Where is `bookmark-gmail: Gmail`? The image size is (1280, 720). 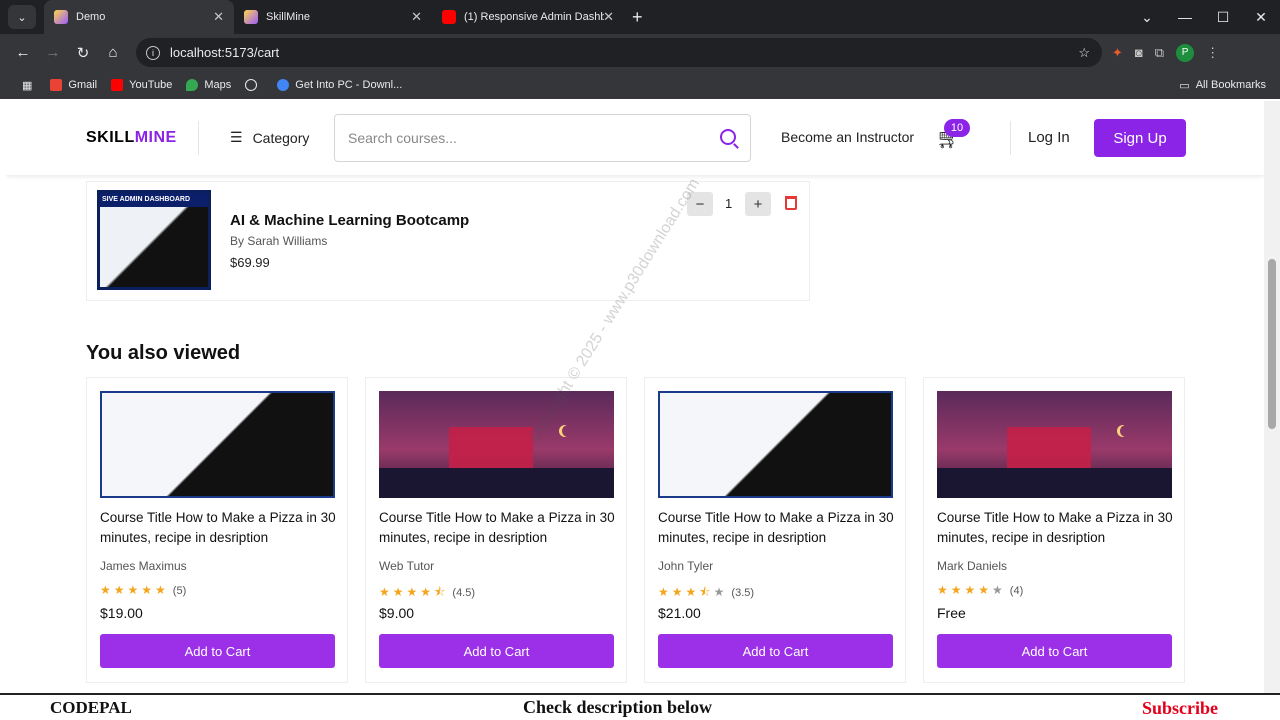
bookmark-gmail: Gmail is located at coordinates (73, 85).